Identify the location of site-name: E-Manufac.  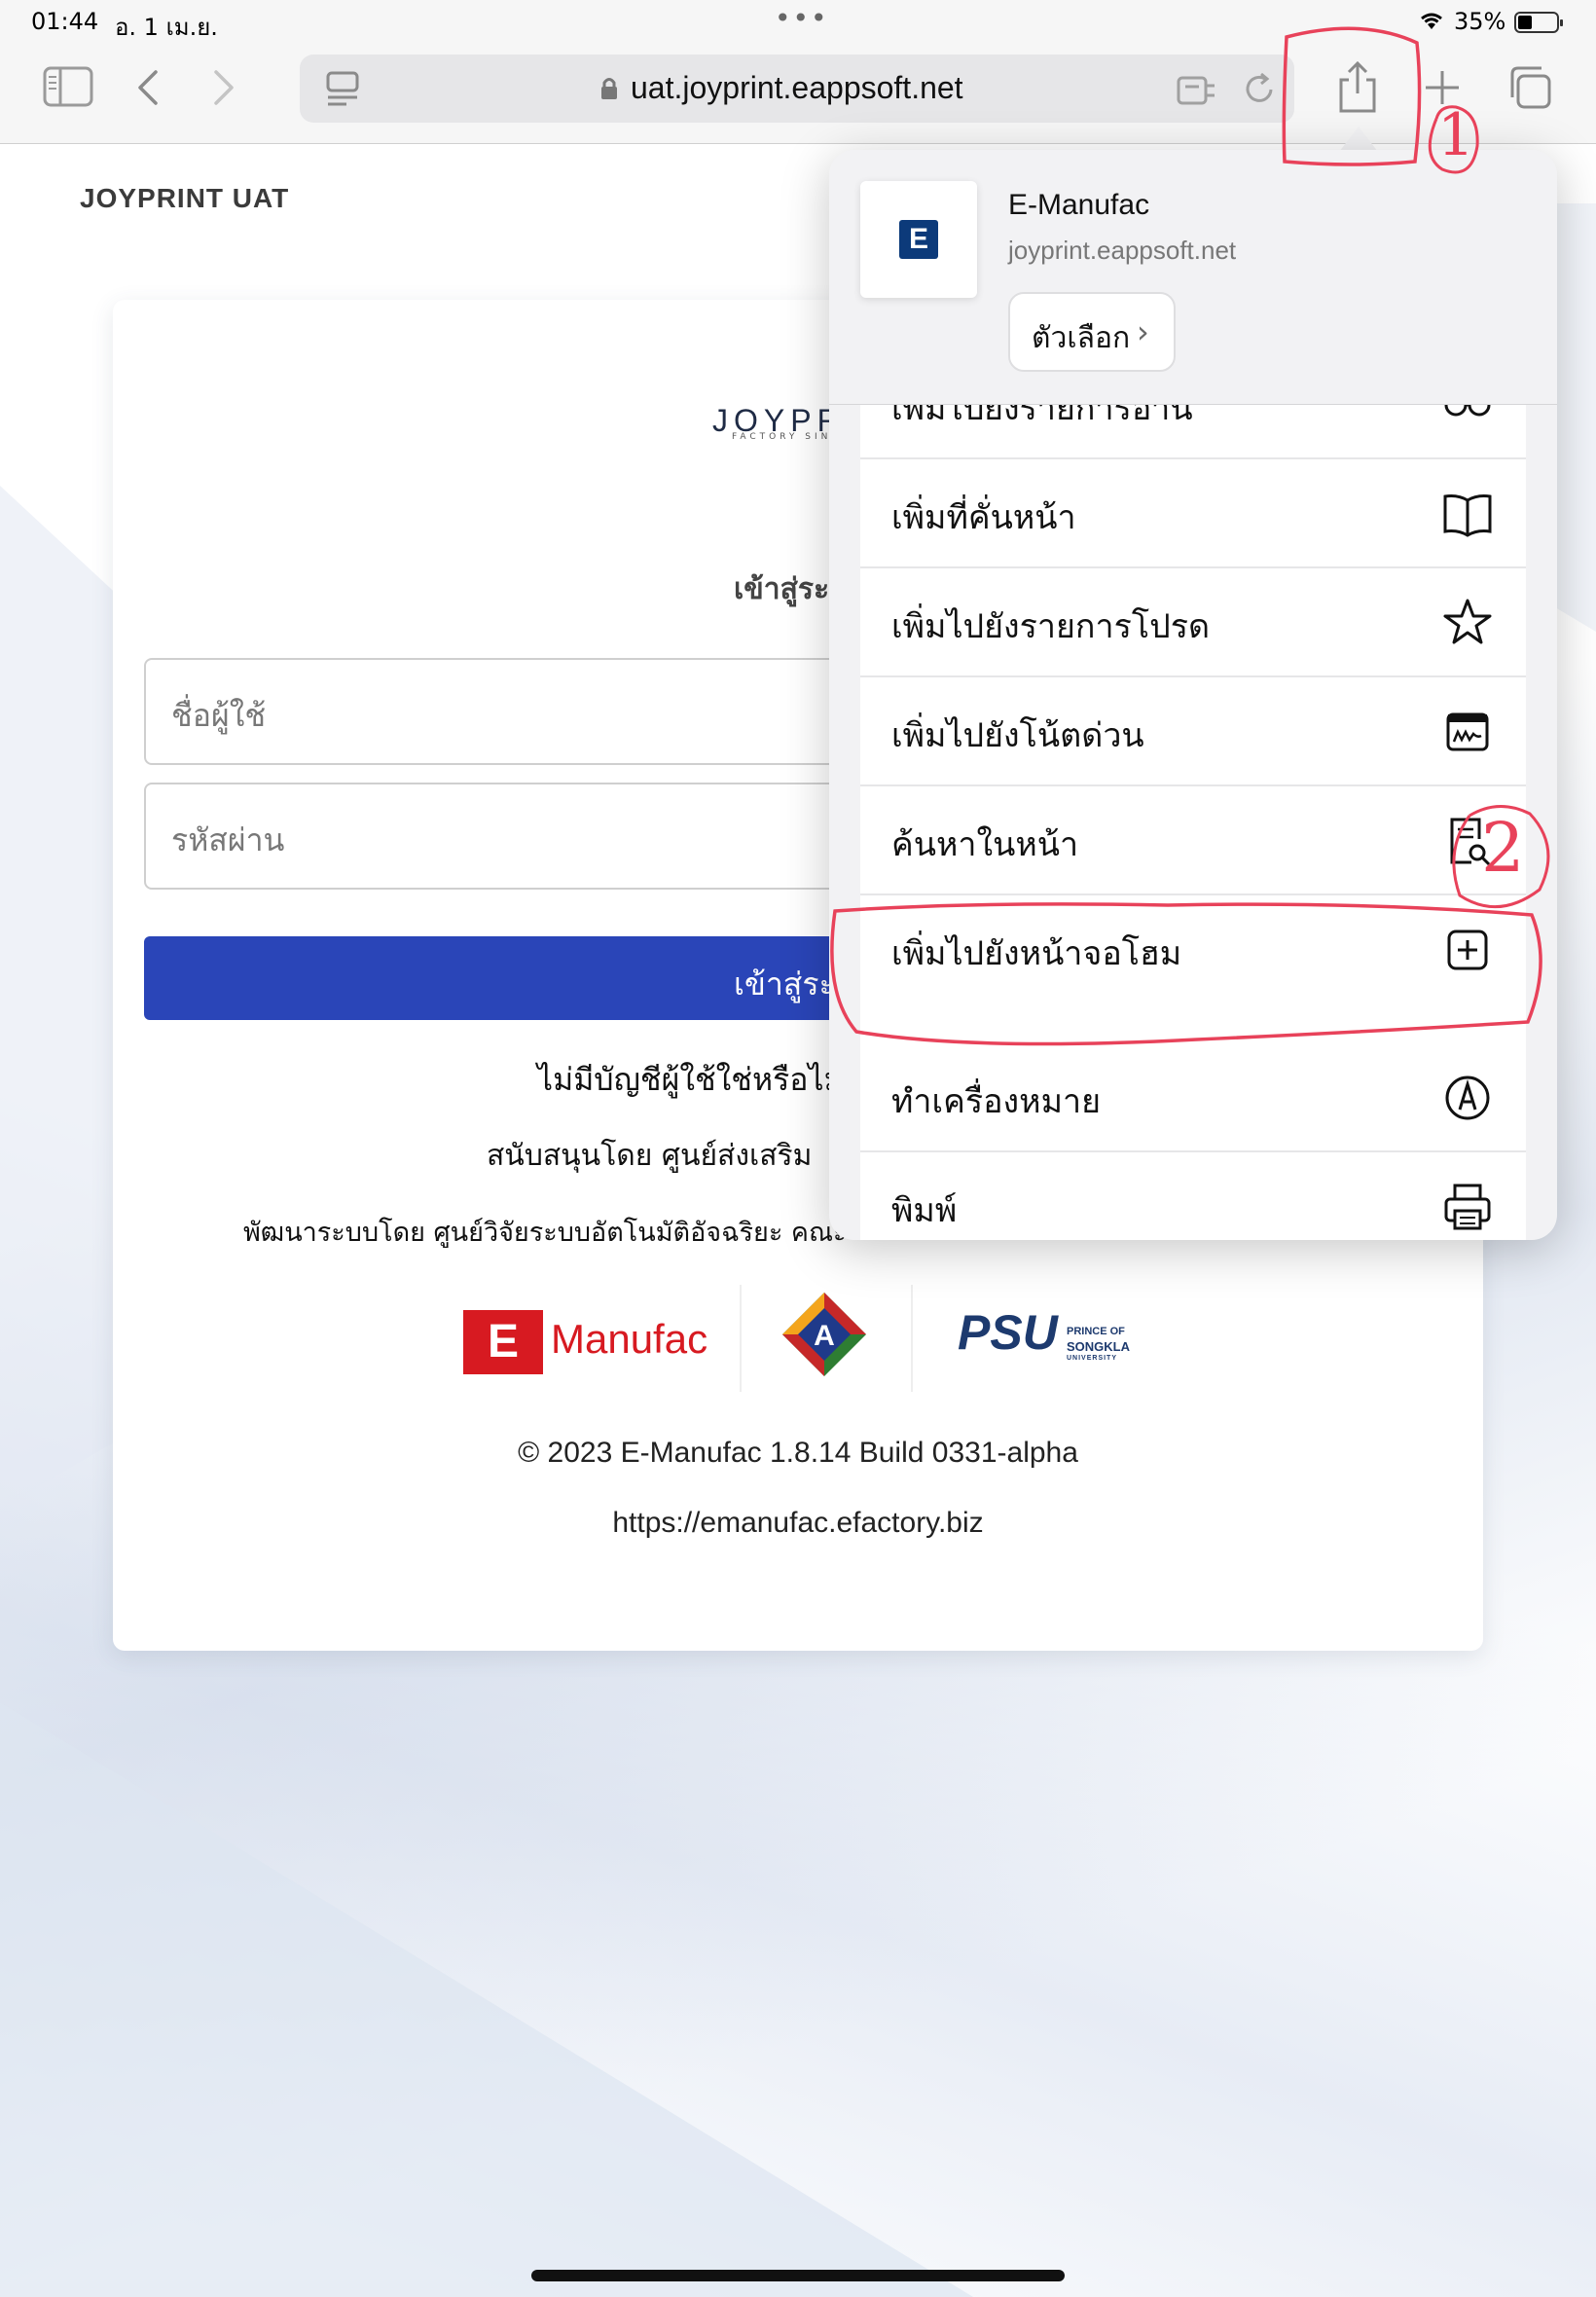
(1079, 205).